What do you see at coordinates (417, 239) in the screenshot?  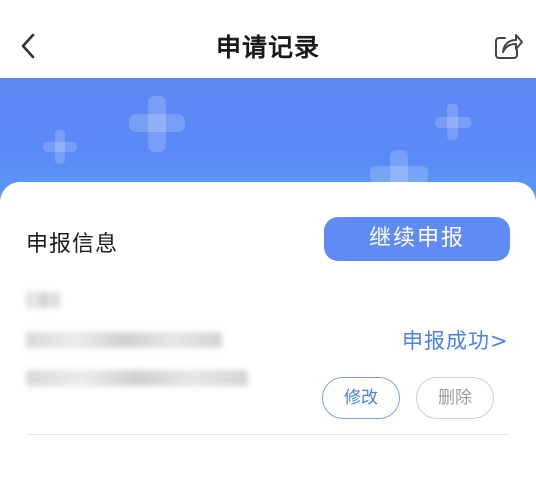 I see `continue-declare-button: 继续申报` at bounding box center [417, 239].